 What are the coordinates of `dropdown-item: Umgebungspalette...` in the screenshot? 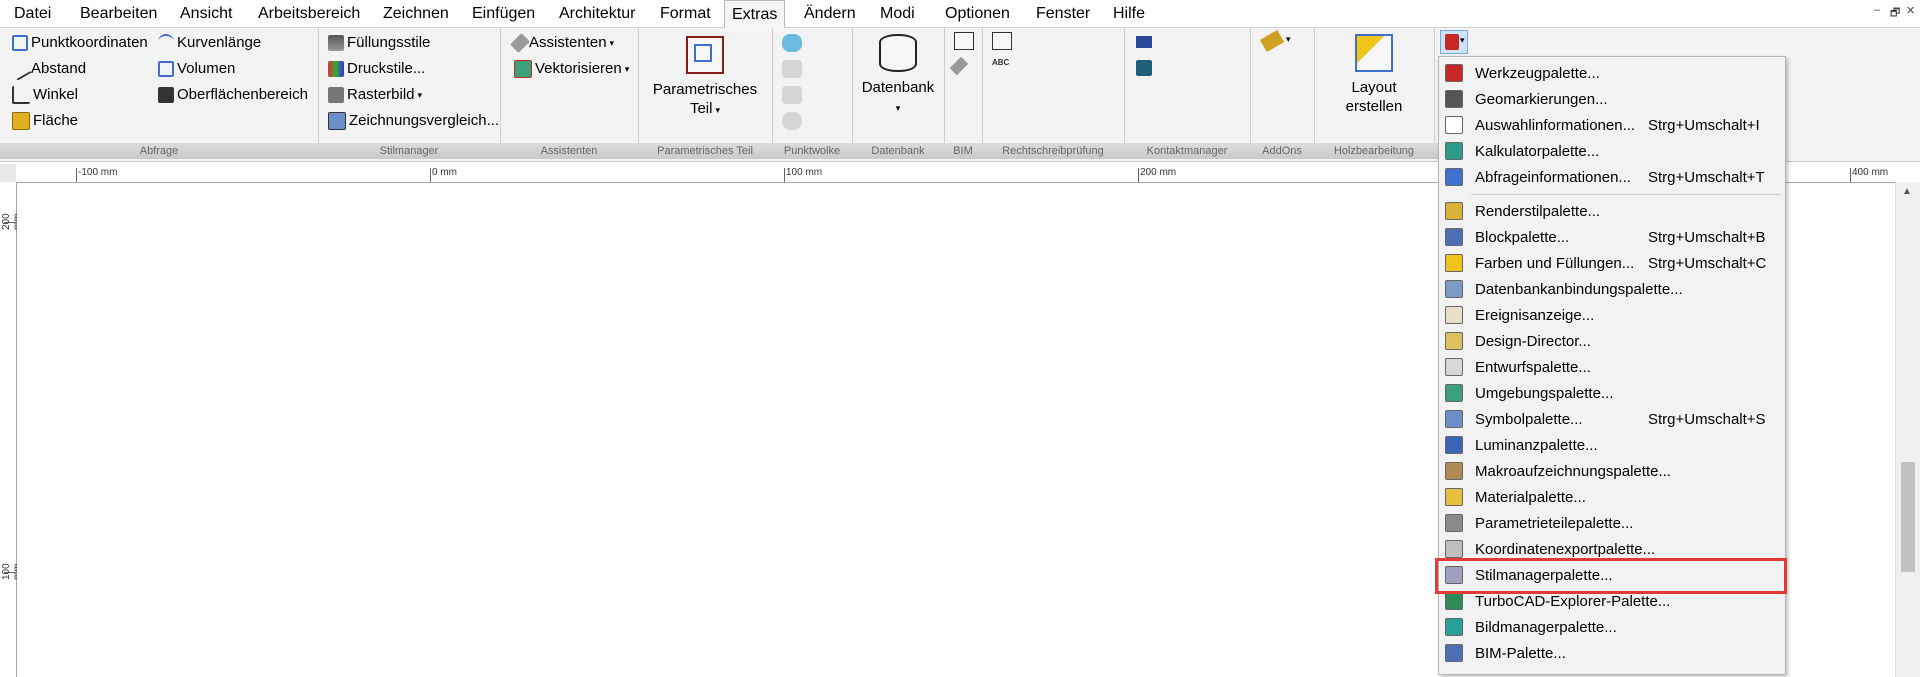 It's located at (1612, 393).